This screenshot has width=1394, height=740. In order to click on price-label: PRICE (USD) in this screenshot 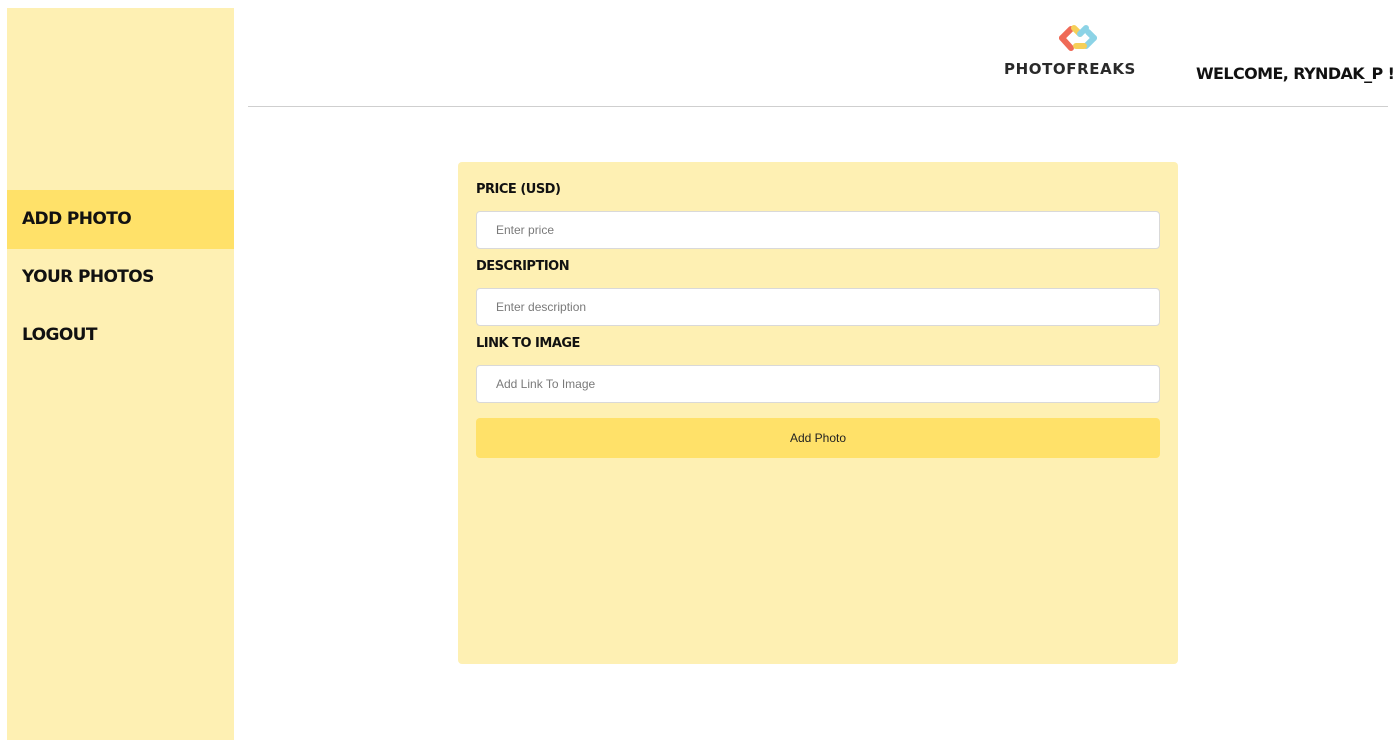, I will do `click(518, 189)`.